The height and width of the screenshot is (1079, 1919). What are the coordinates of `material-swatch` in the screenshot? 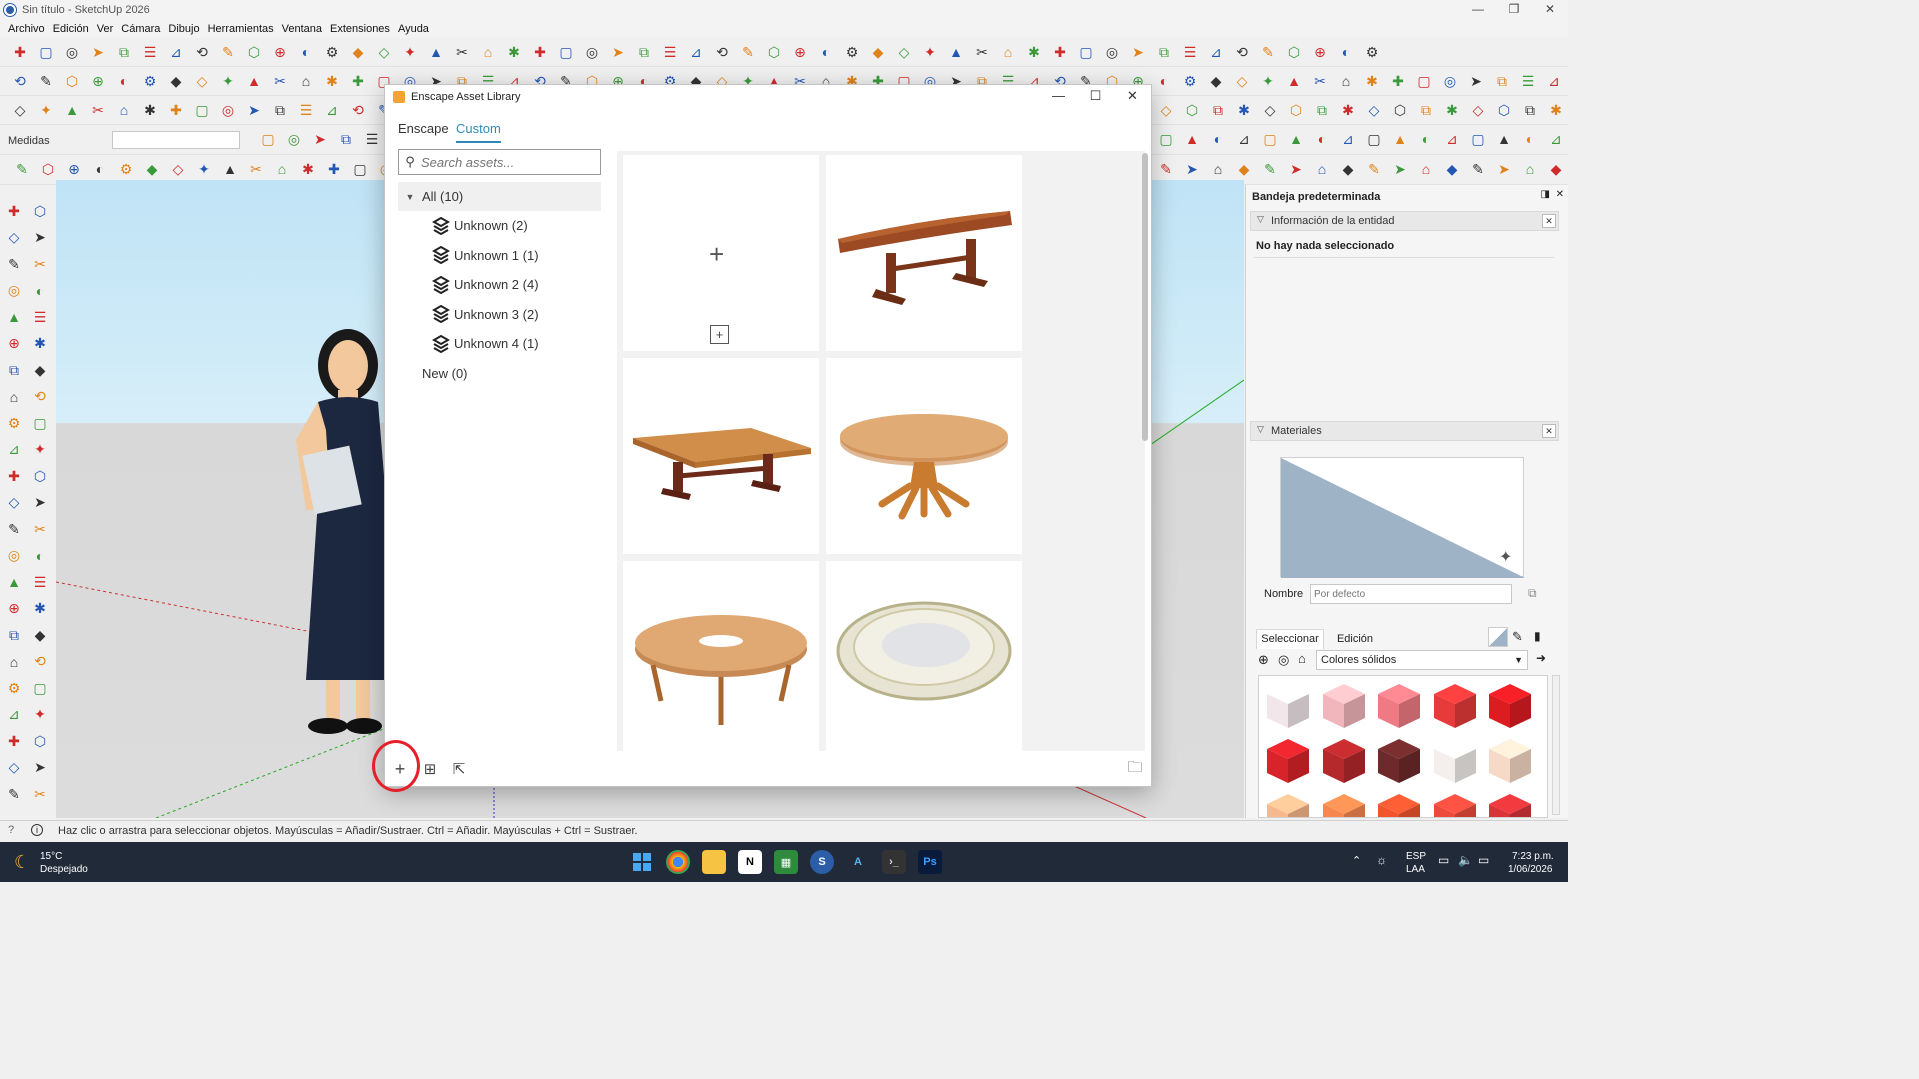 It's located at (1288, 760).